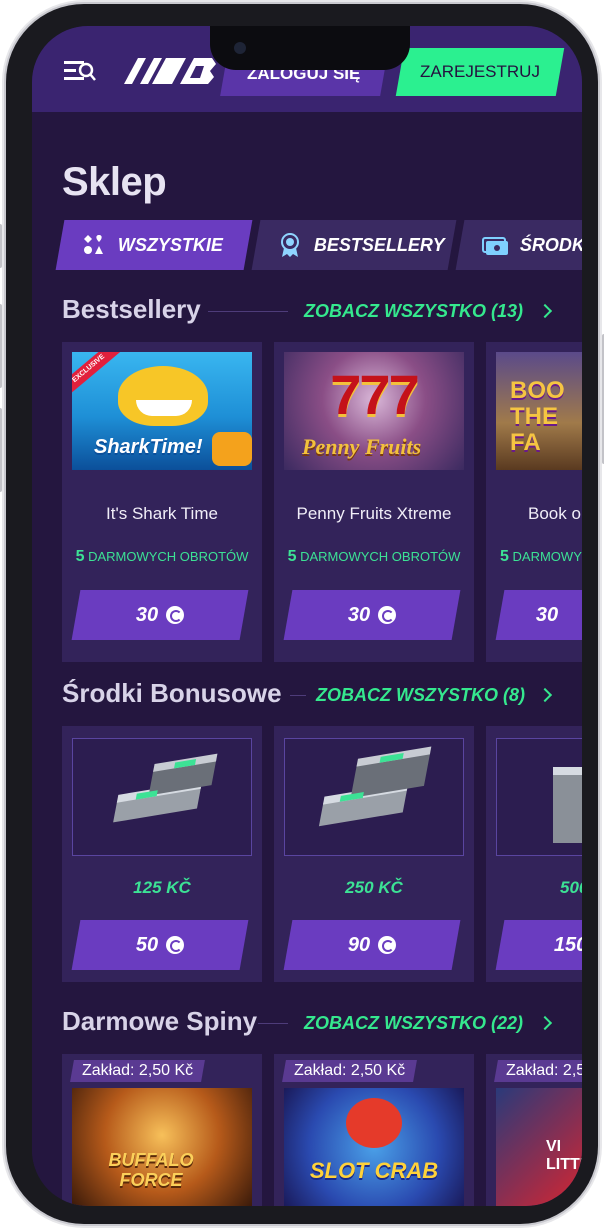 The image size is (604, 1228). I want to click on free-spin-card: Zakład: 2,5 VI LITTL, so click(534, 1130).